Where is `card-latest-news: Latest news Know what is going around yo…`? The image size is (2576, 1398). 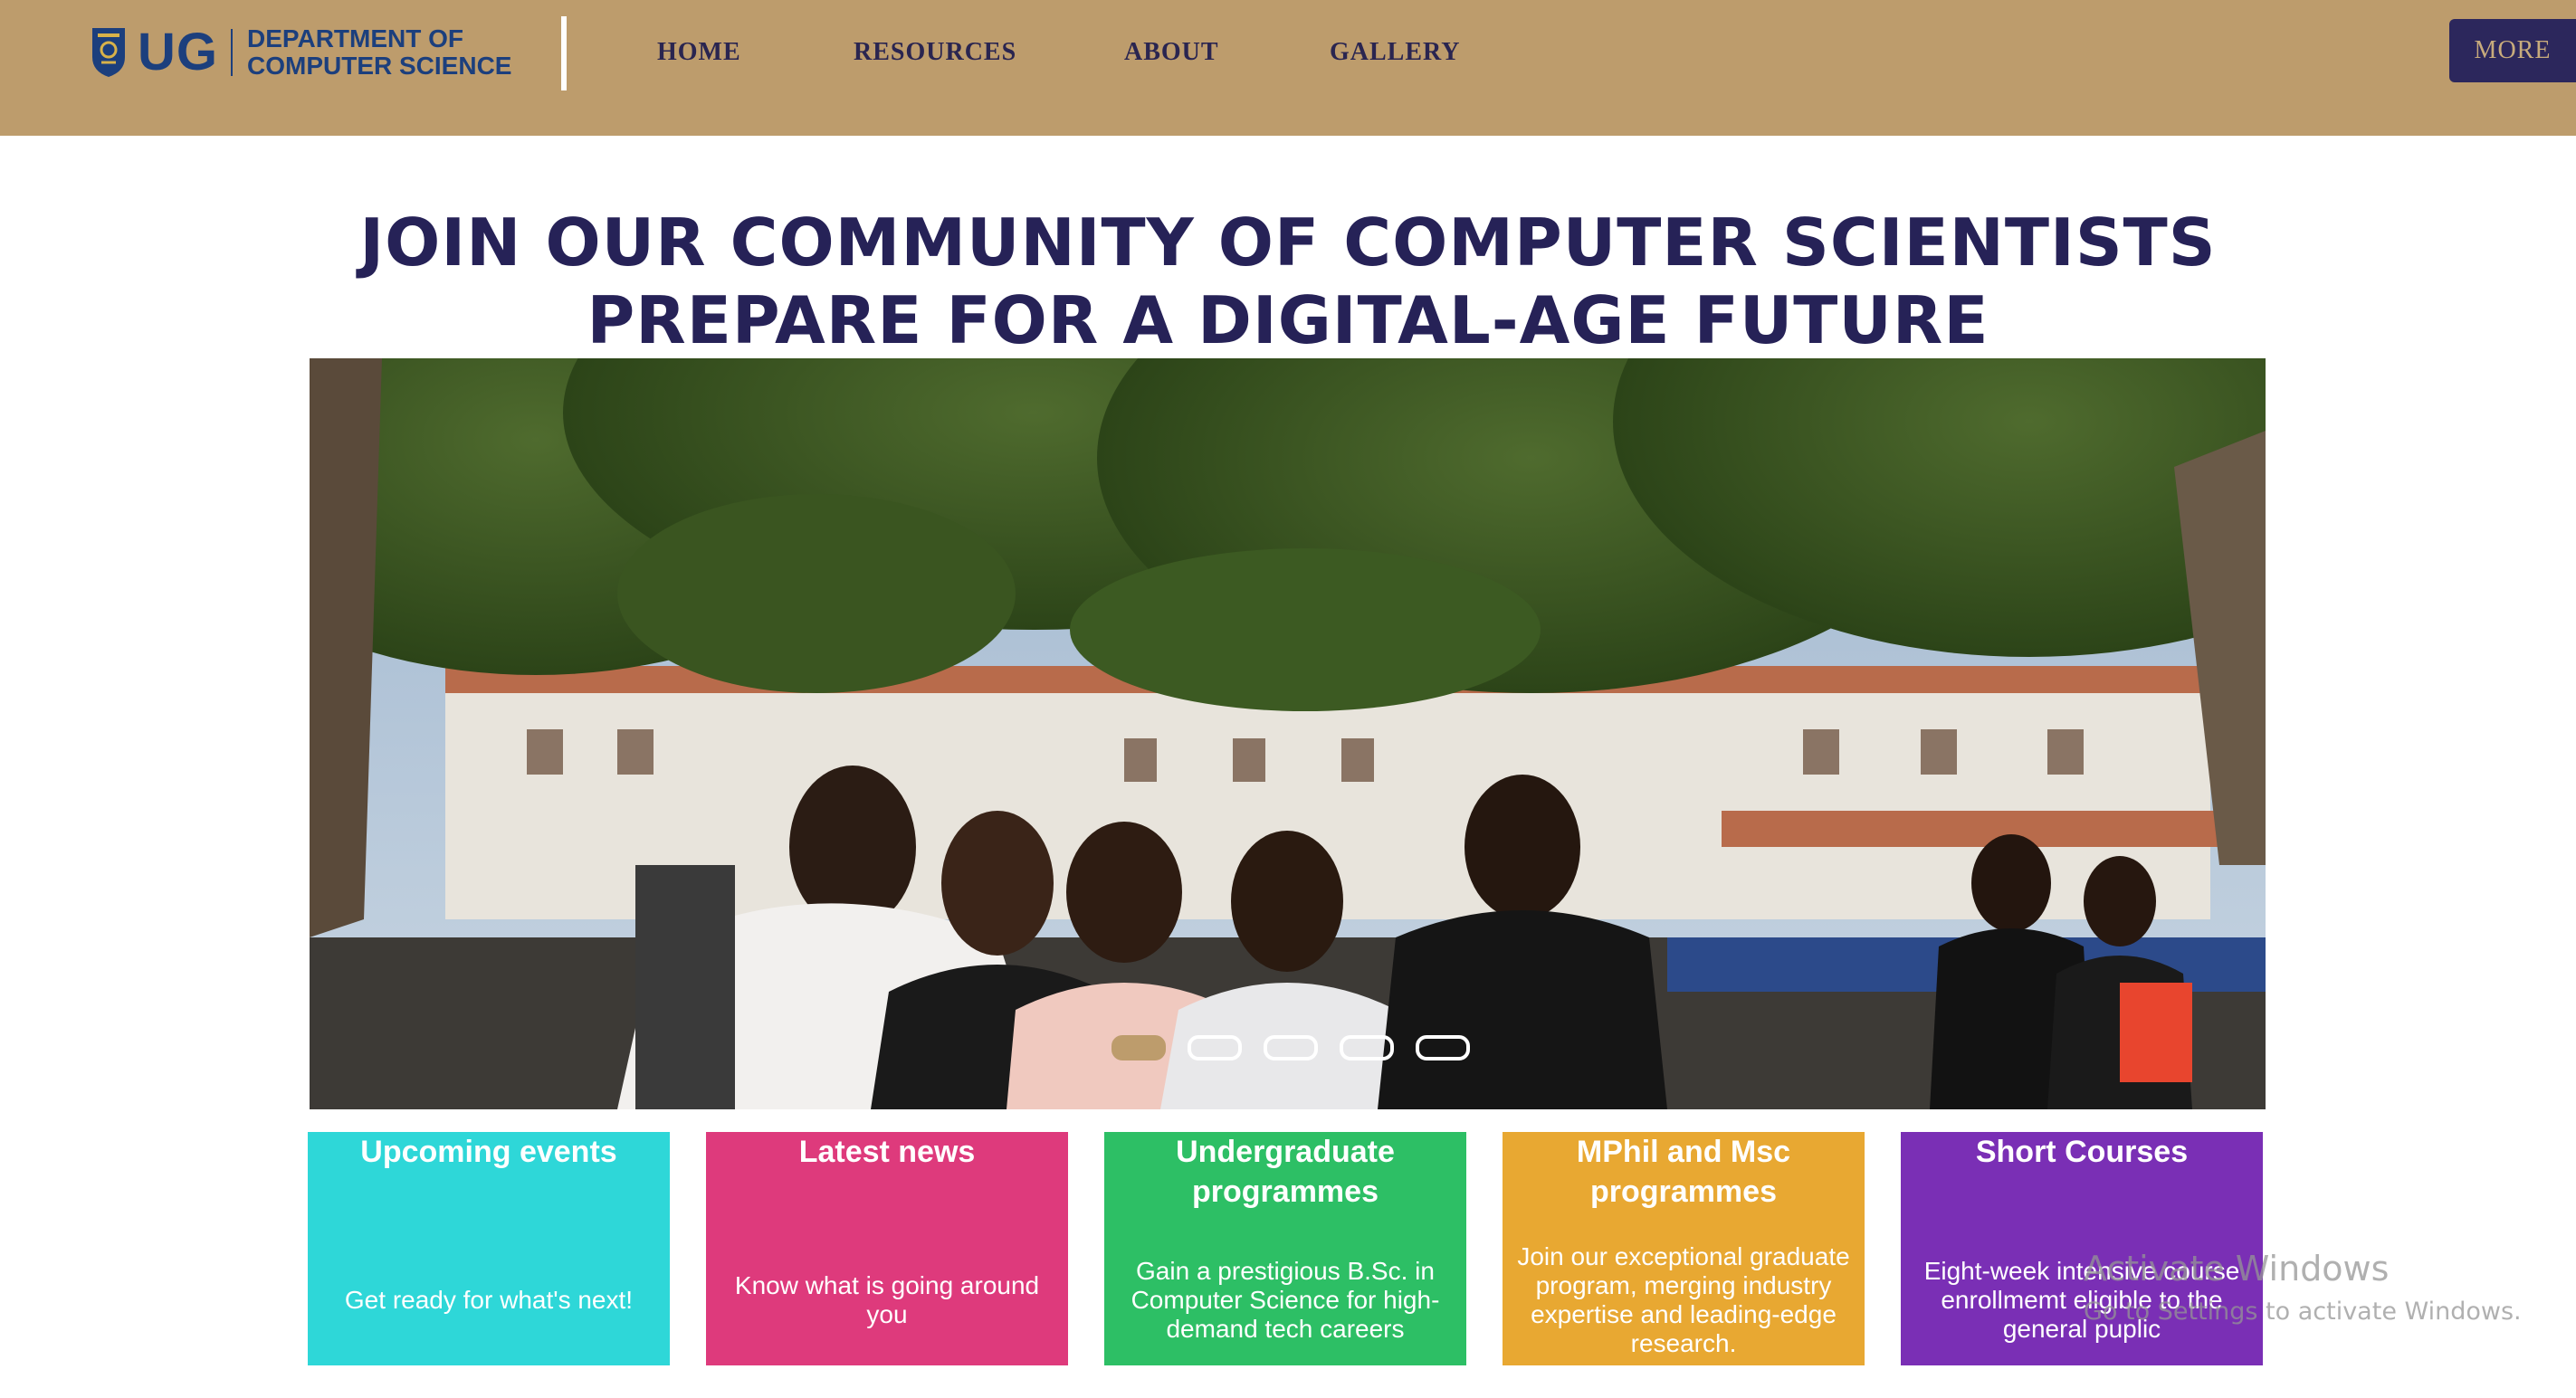
card-latest-news: Latest news Know what is going around yo… is located at coordinates (887, 1248).